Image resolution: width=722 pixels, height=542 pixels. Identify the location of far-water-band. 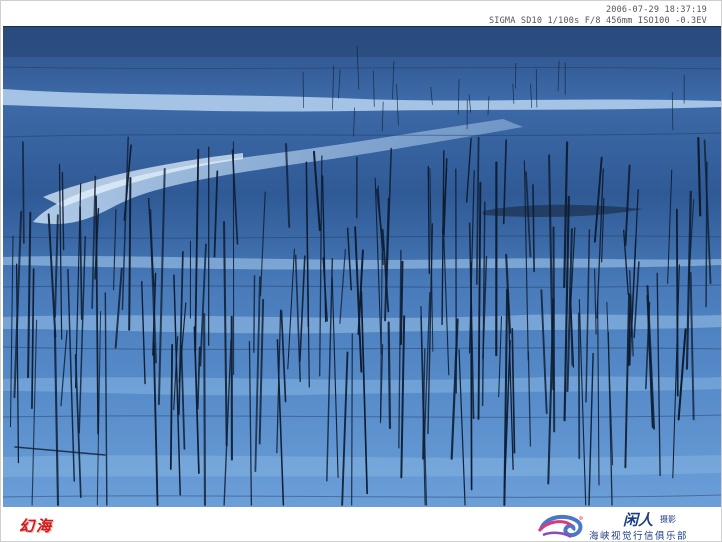
(362, 42).